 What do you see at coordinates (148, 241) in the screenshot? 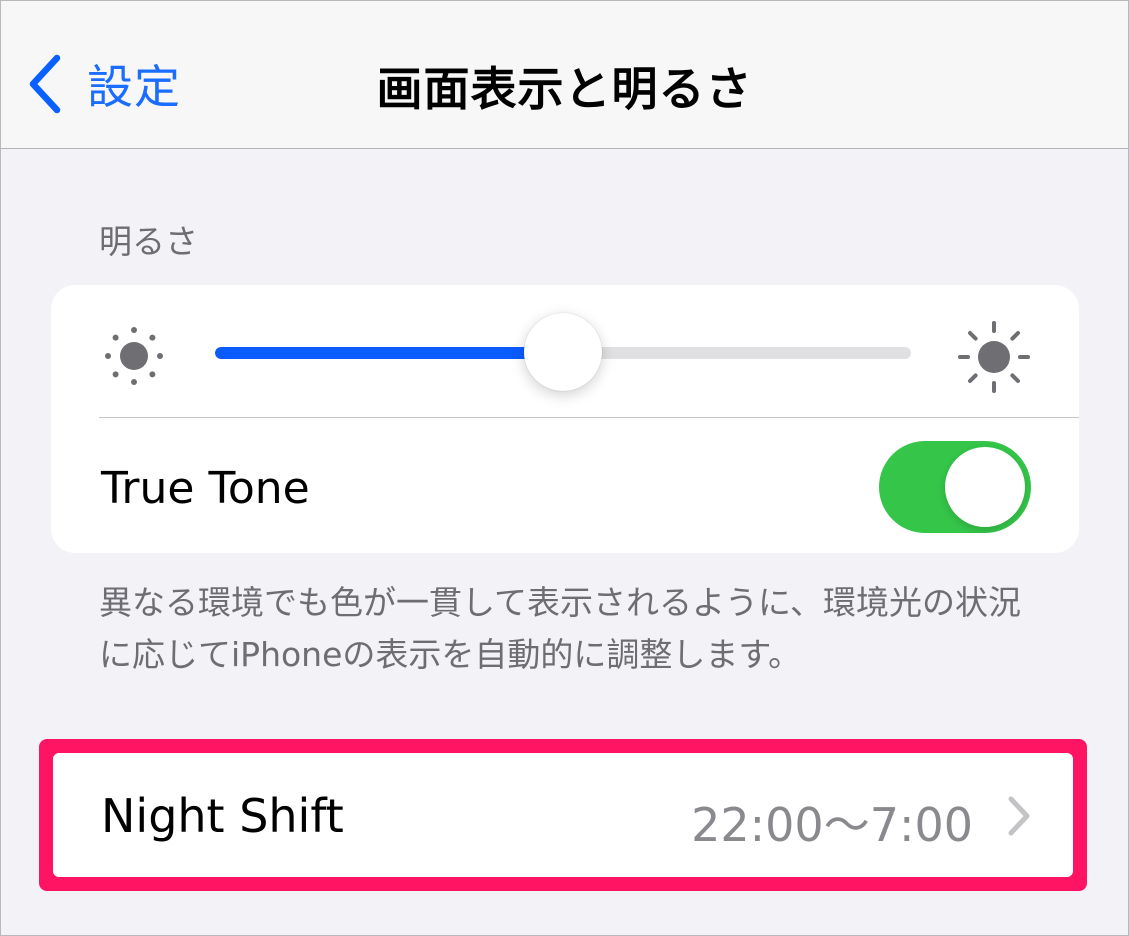
I see `brightness-section-header: 明るさ` at bounding box center [148, 241].